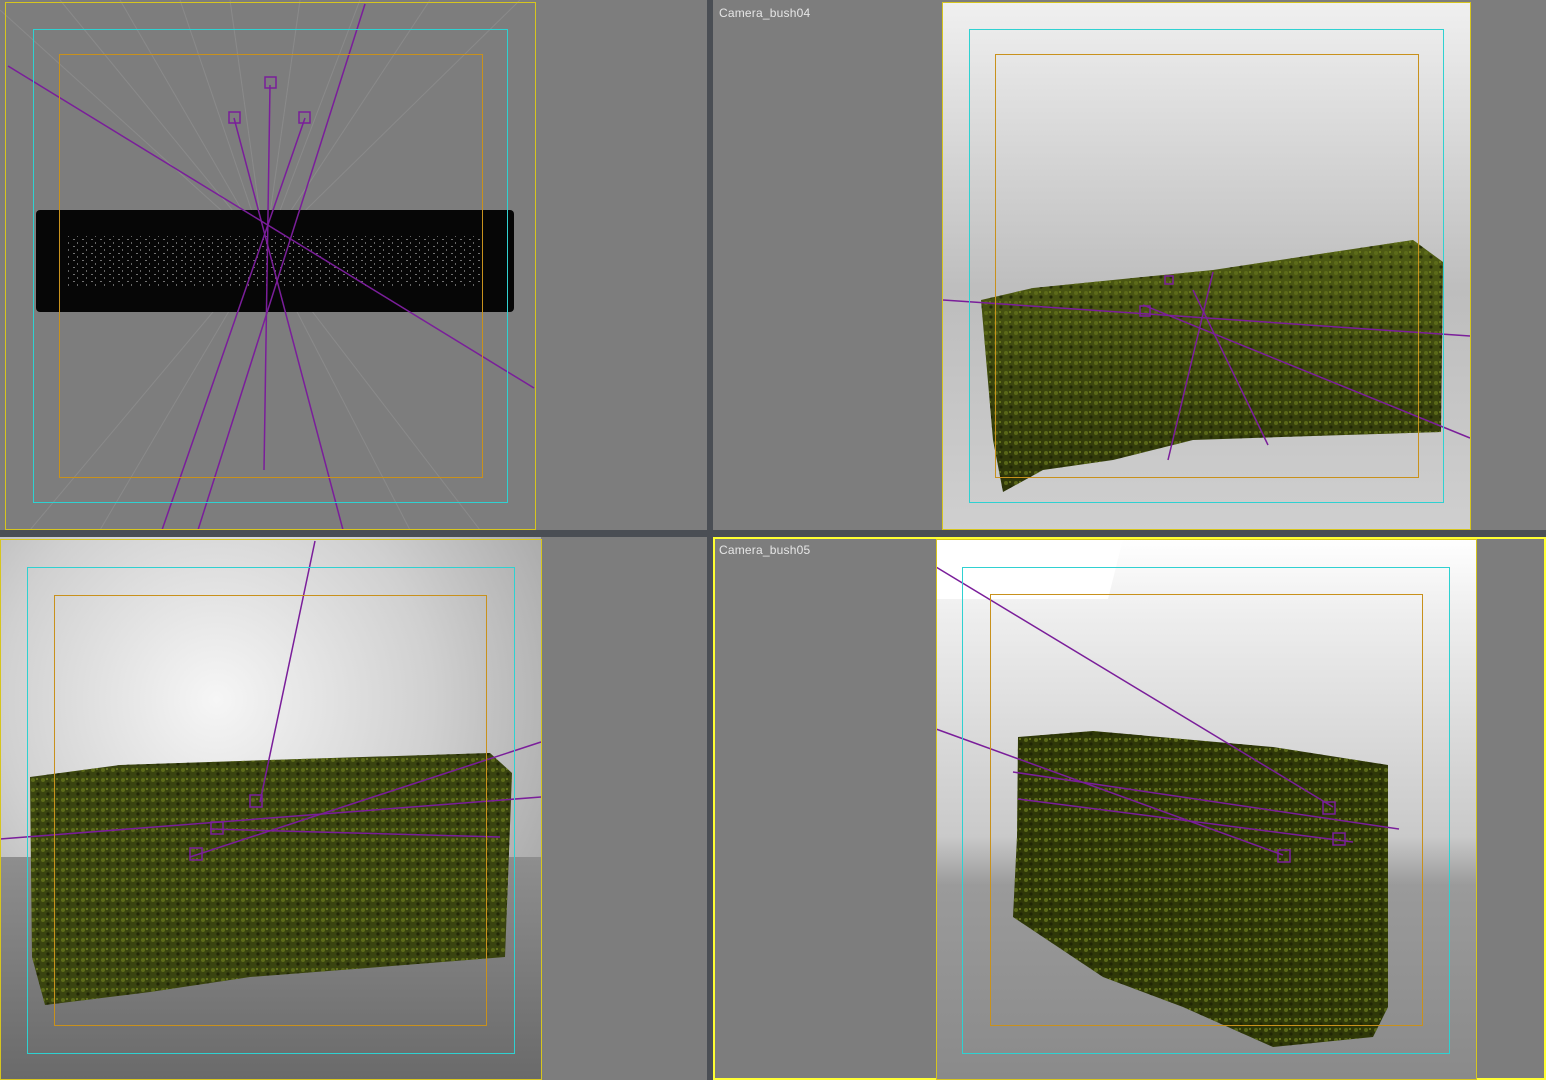 This screenshot has height=1080, width=1546. What do you see at coordinates (764, 550) in the screenshot?
I see `viewport-label: Camera_bush05` at bounding box center [764, 550].